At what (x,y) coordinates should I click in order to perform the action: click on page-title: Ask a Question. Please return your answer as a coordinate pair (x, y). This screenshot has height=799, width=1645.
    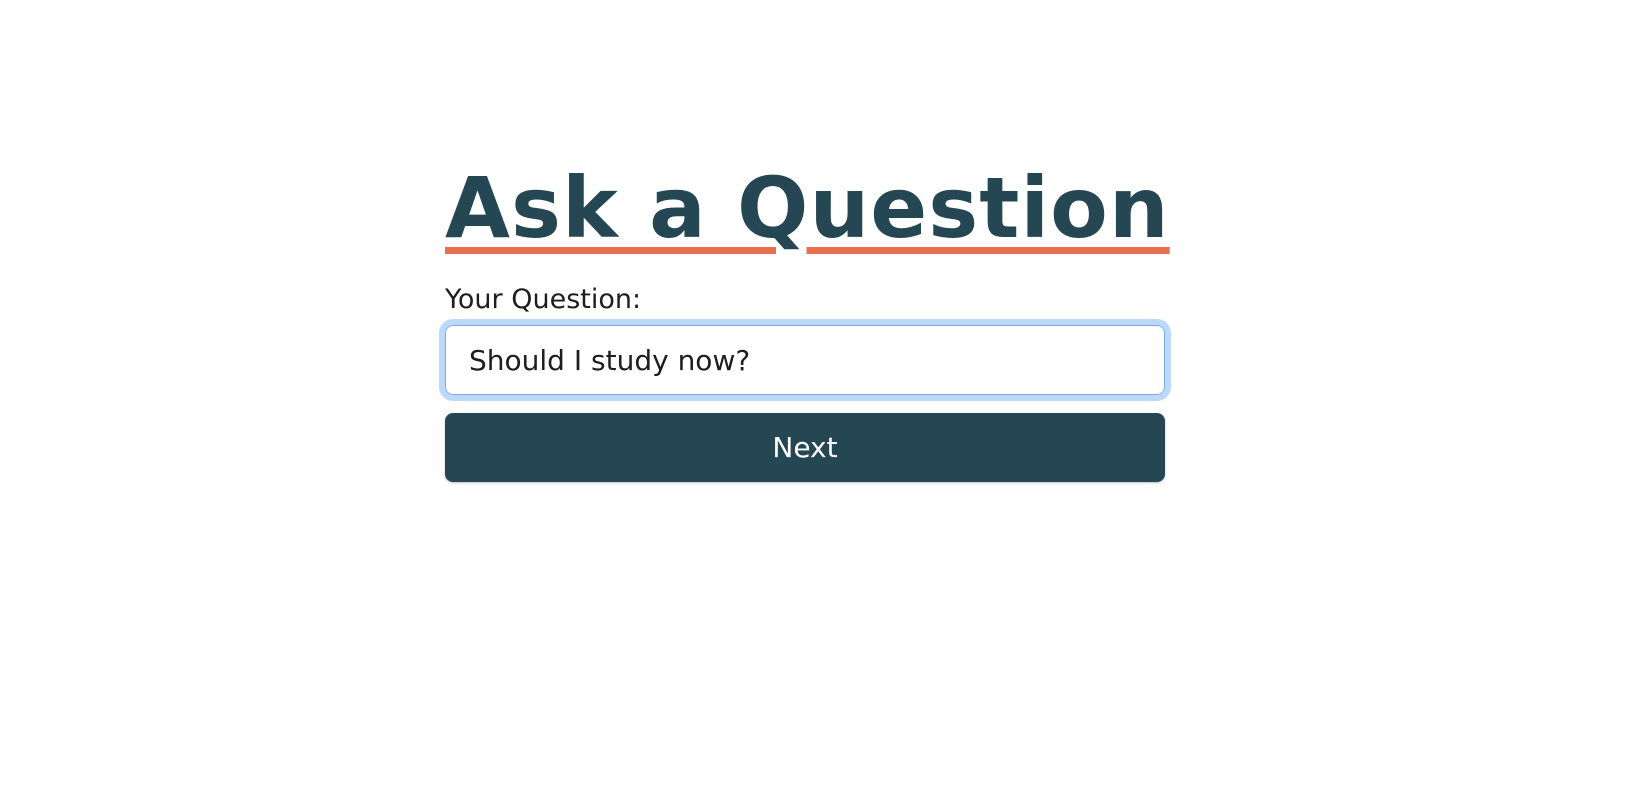
    Looking at the image, I should click on (807, 208).